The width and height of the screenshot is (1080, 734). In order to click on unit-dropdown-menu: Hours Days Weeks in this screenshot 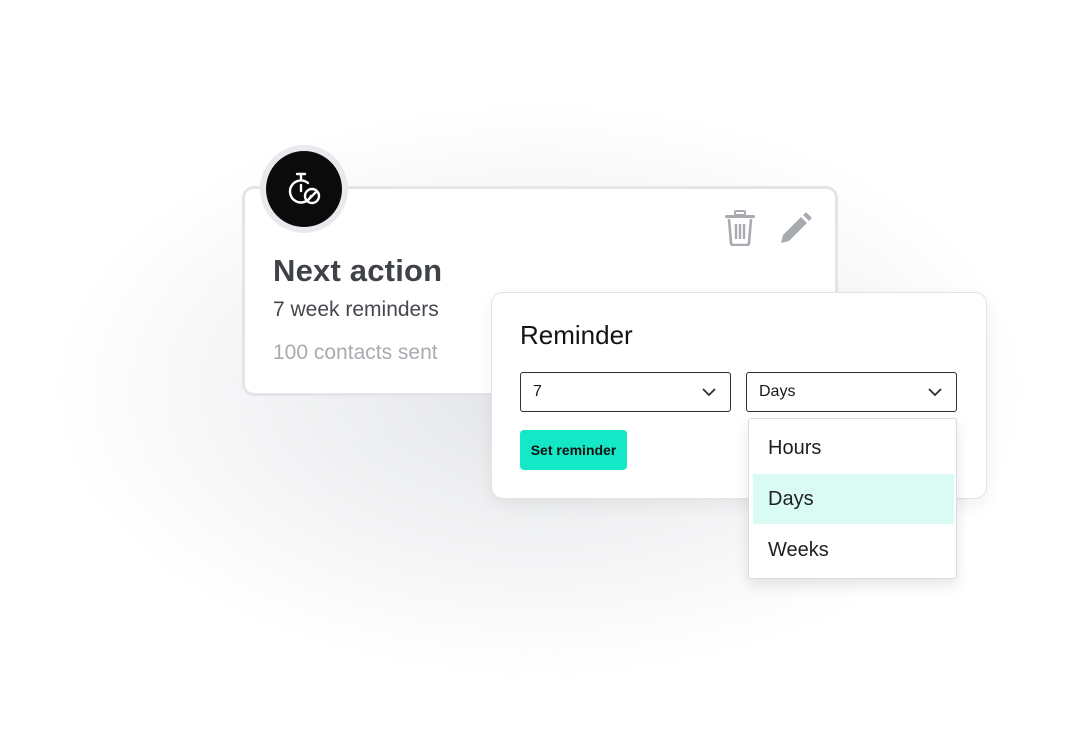, I will do `click(852, 498)`.